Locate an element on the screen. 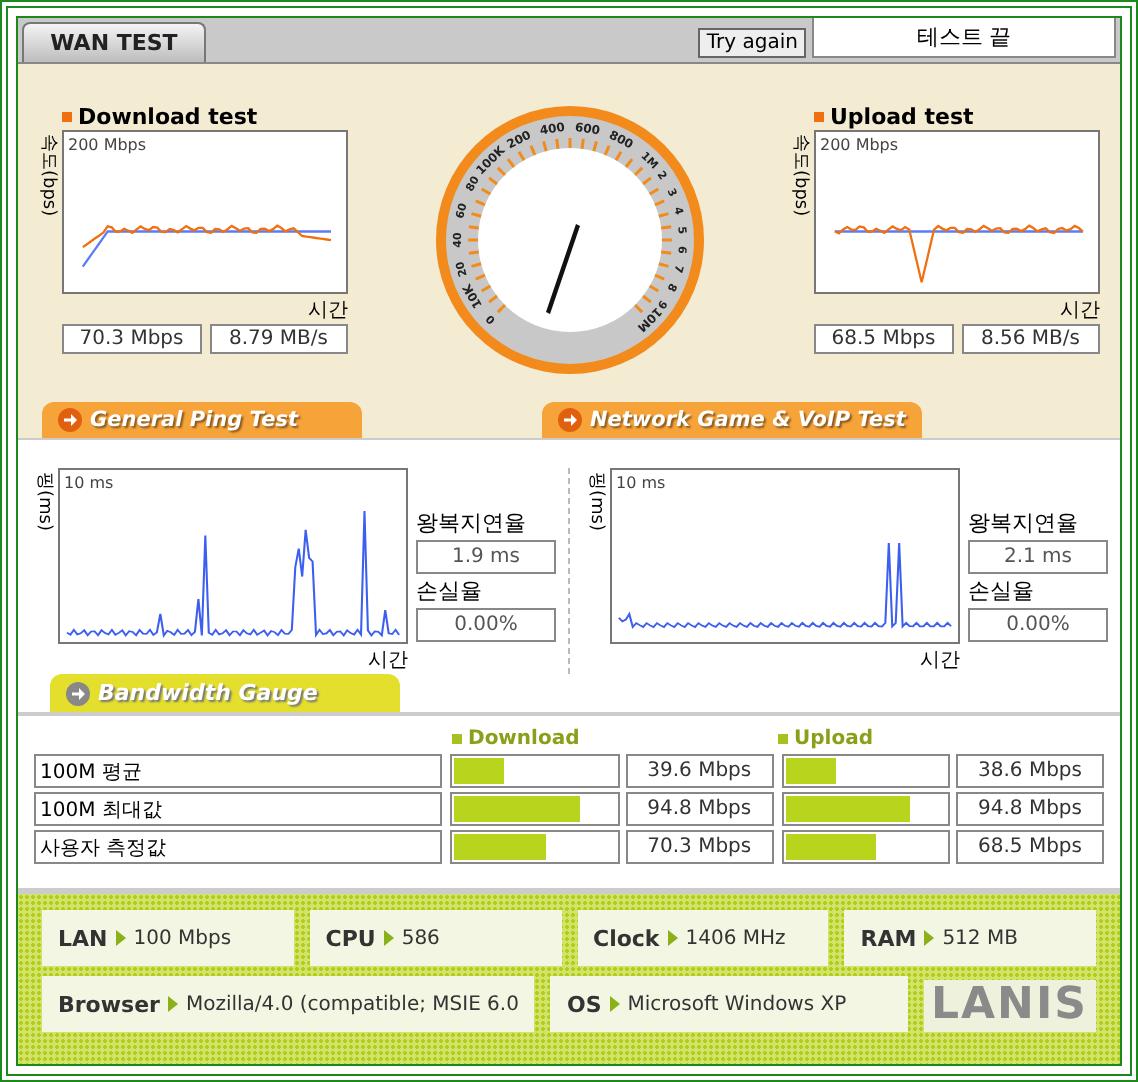 The height and width of the screenshot is (1082, 1138). mbs-value: 8.56 MB/s is located at coordinates (1030, 339).